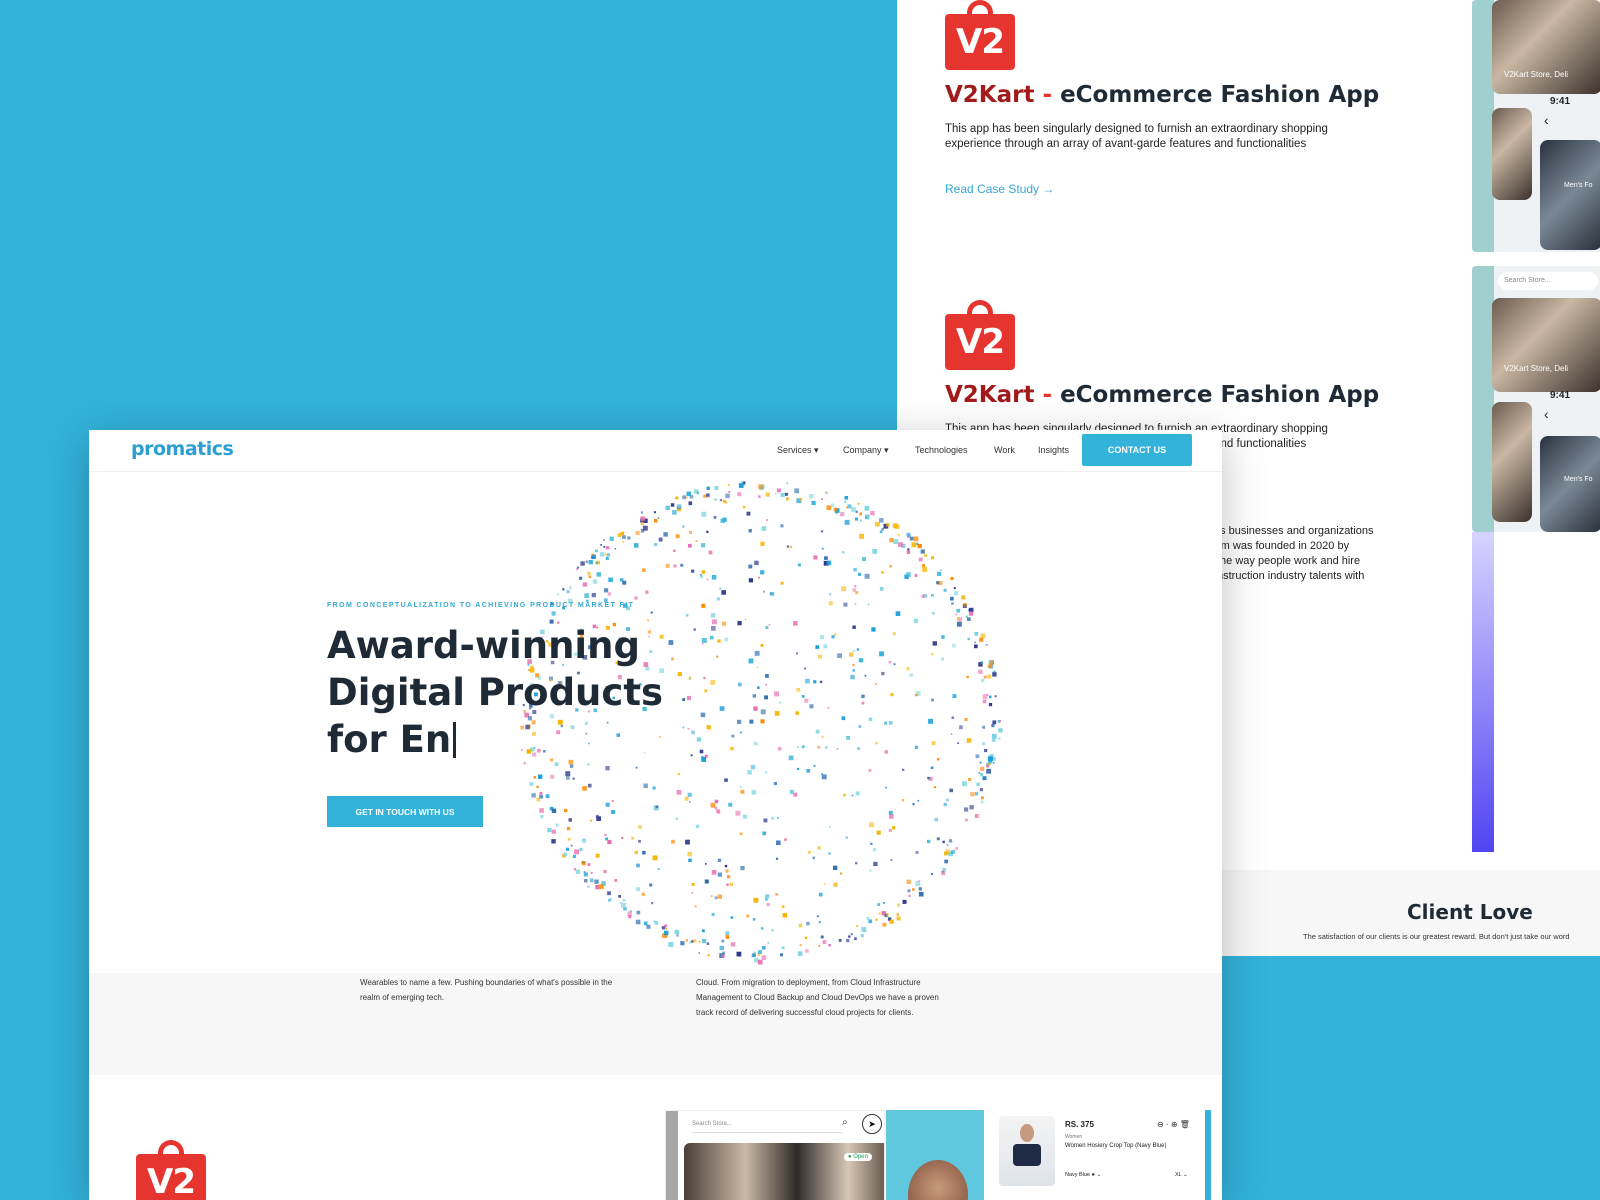 Image resolution: width=1600 pixels, height=1200 pixels. What do you see at coordinates (1536, 126) in the screenshot?
I see `phone-mockup-1: V2Kart Store, Deli 9:41 ‹ Men's Fo` at bounding box center [1536, 126].